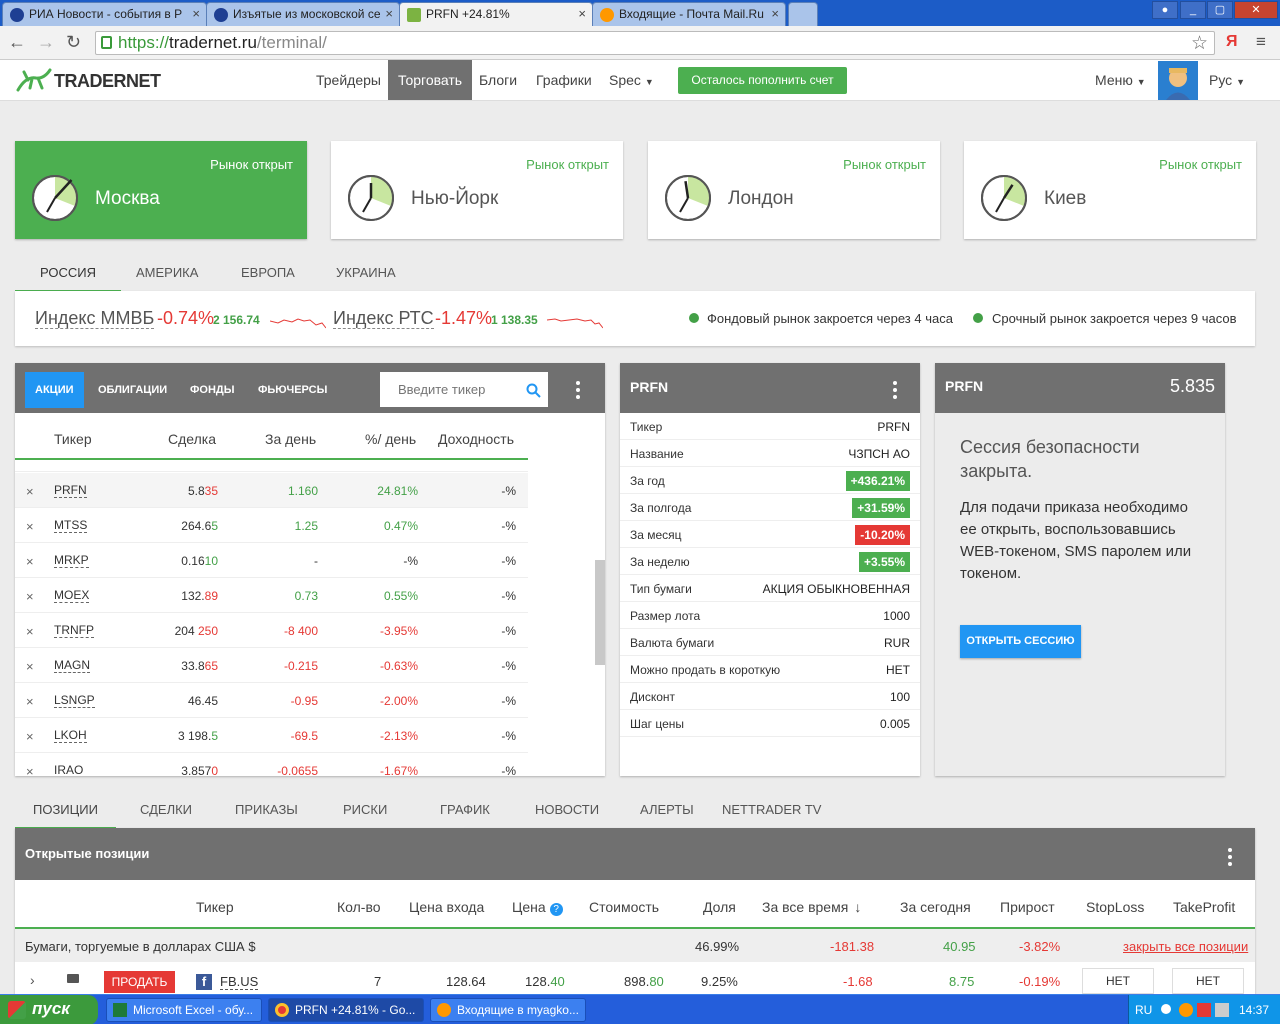 This screenshot has width=1280, height=1024. Describe the element at coordinates (811, 907) in the screenshot. I see `positions-col-6: За все время ↓` at that location.